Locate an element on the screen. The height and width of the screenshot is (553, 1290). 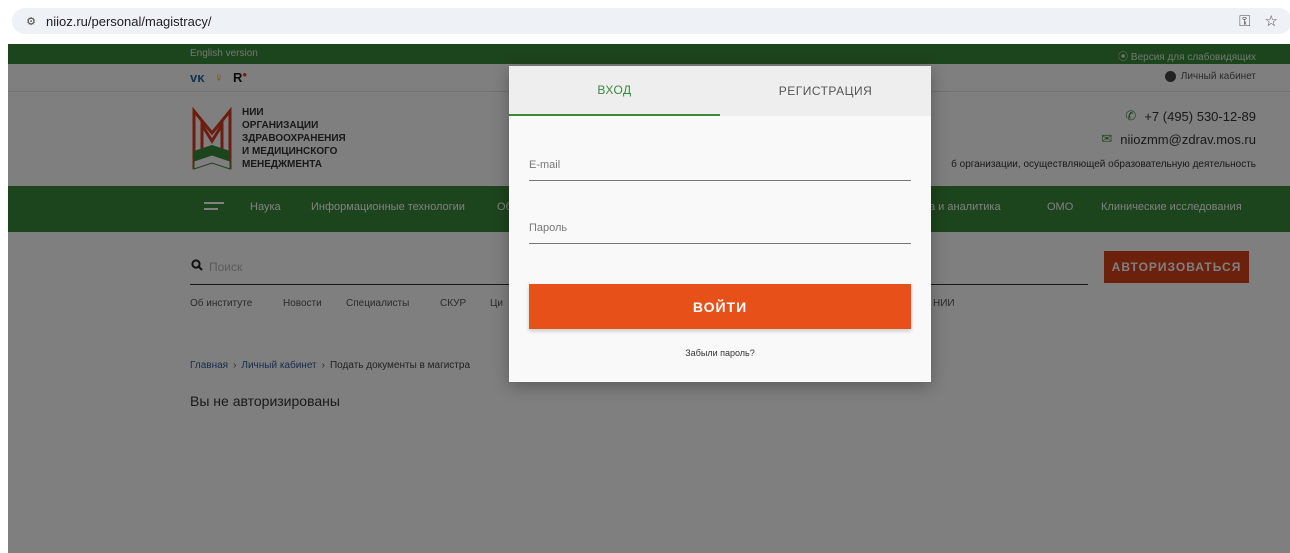
password-field is located at coordinates (720, 228).